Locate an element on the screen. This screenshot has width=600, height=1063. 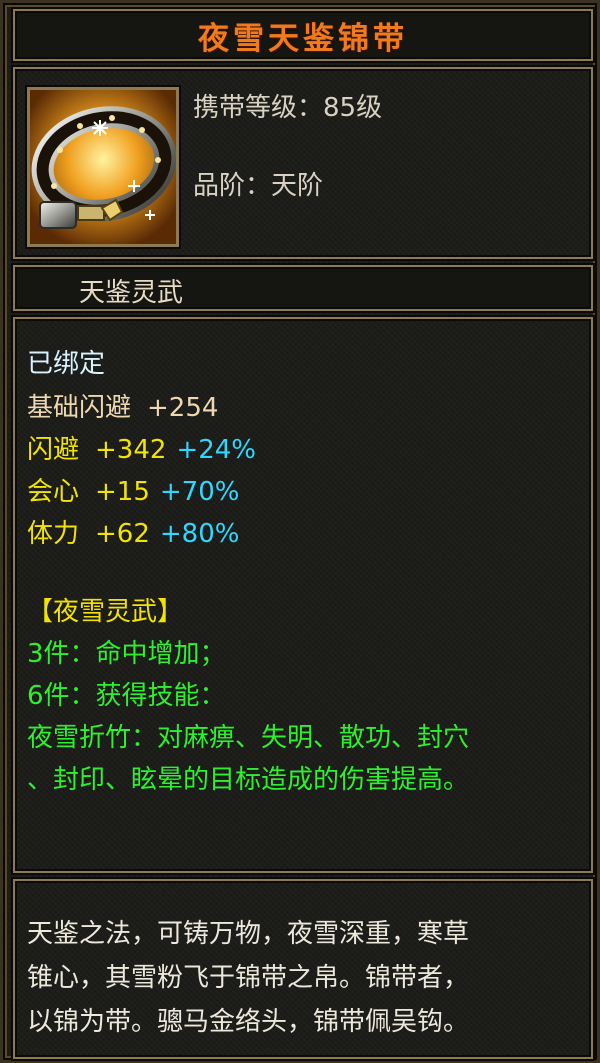
attribute-row: 体力 +62 +80% is located at coordinates (133, 531).